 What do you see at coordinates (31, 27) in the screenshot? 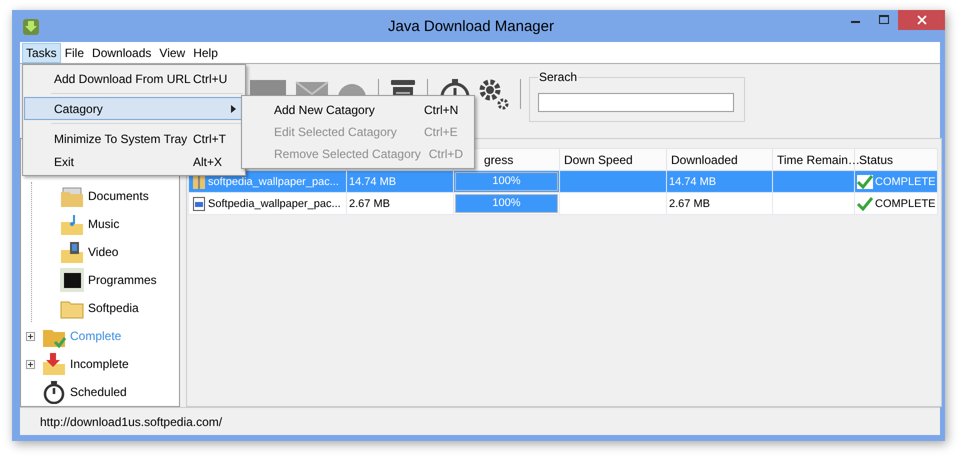
I see `app-icon` at bounding box center [31, 27].